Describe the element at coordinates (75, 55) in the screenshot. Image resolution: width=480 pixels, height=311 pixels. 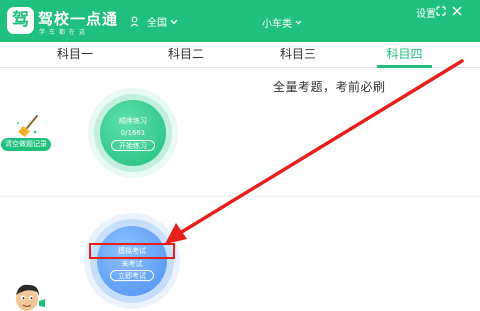
I see `tab-subject-1: 科目一` at that location.